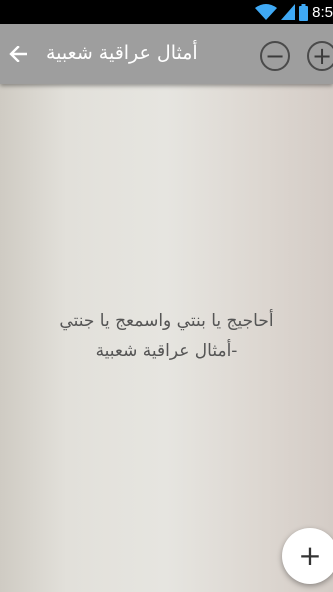 The width and height of the screenshot is (333, 592). I want to click on zoom-out-button: −, so click(275, 56).